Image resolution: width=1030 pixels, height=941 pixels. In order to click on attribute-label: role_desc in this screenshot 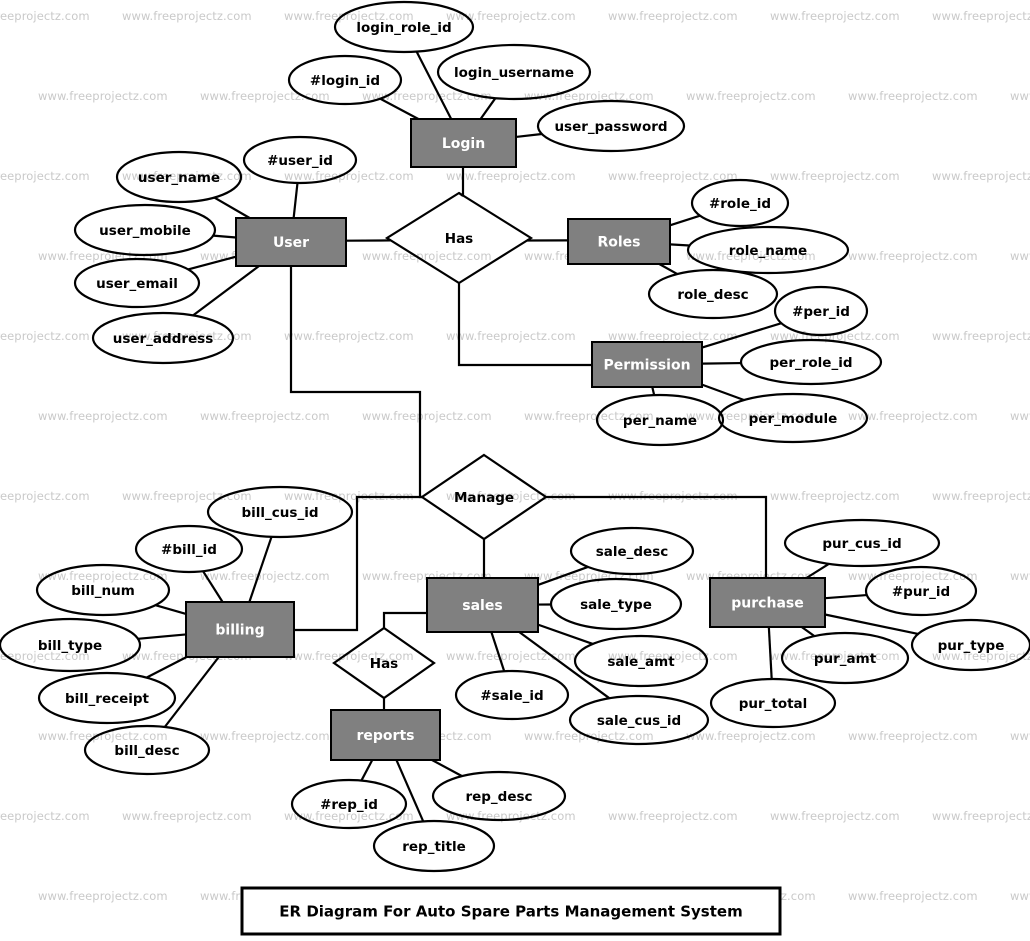, I will do `click(712, 295)`.